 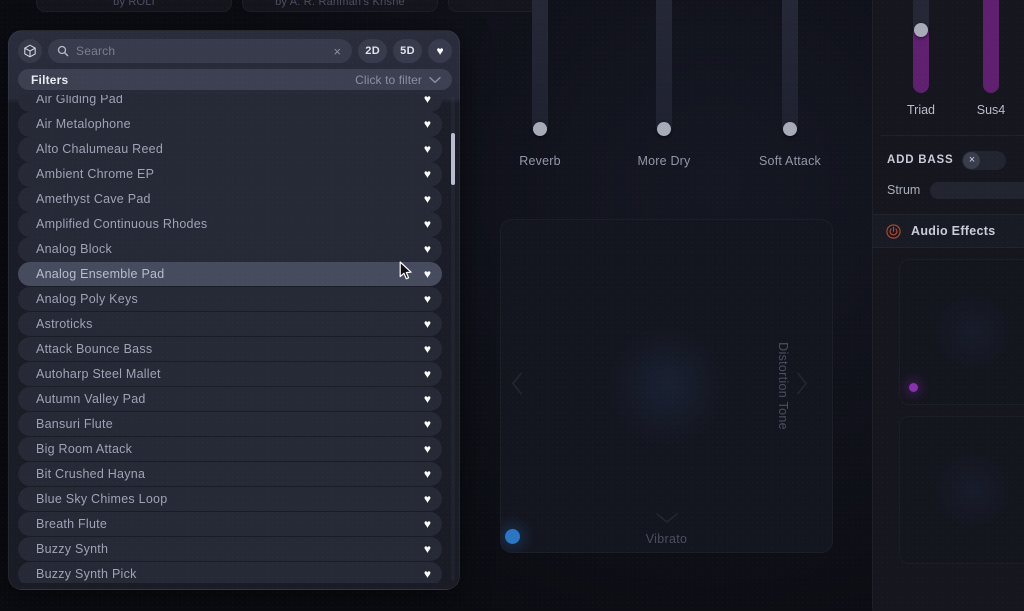 I want to click on list-item: Astroticks ♥, so click(x=230, y=324).